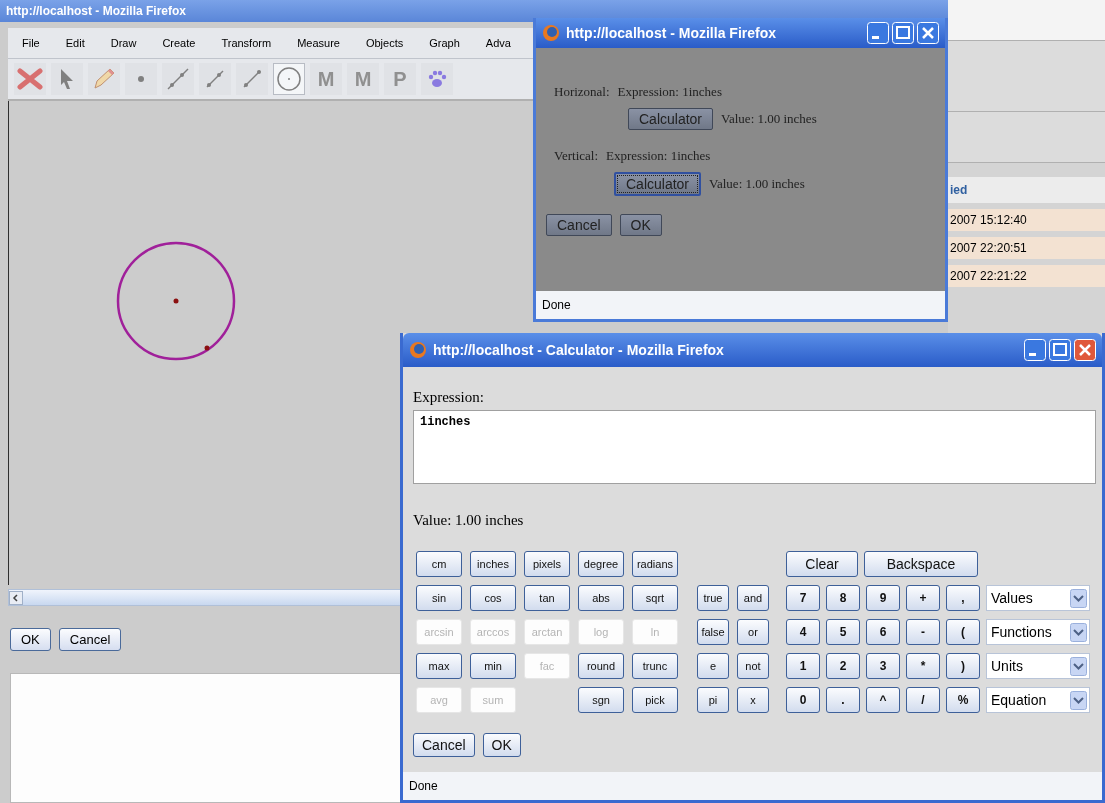 The width and height of the screenshot is (1105, 803). What do you see at coordinates (96, 11) in the screenshot?
I see `window-title: http://localhost - Mozilla Firefox` at bounding box center [96, 11].